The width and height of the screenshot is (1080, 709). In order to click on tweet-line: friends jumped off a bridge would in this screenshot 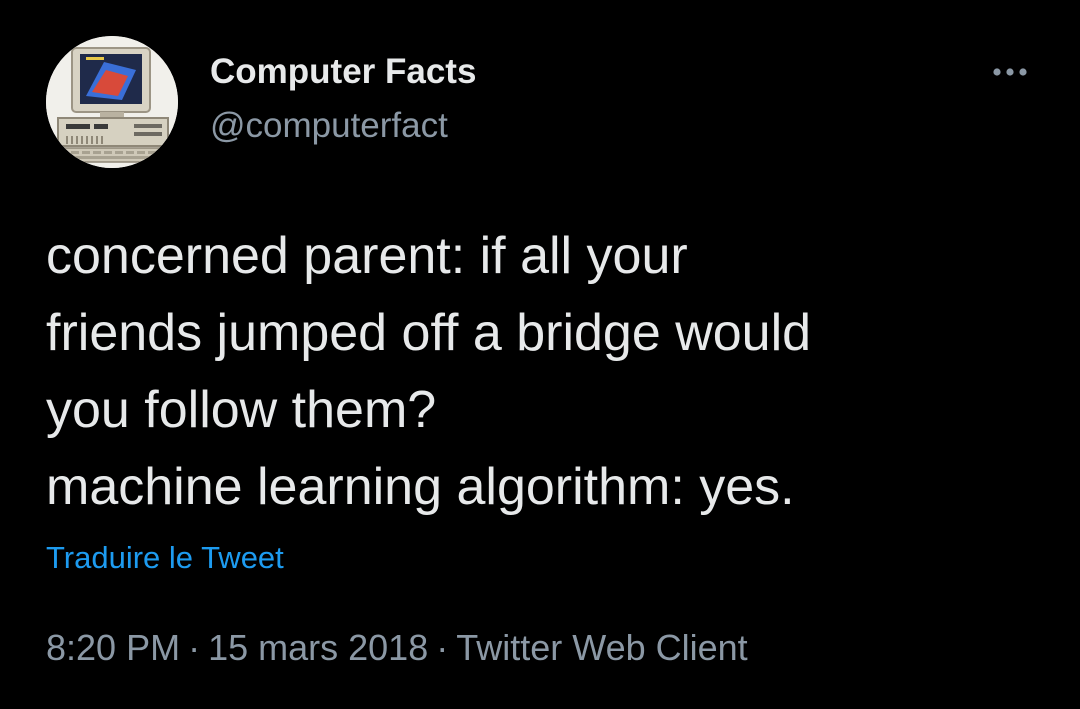, I will do `click(429, 333)`.